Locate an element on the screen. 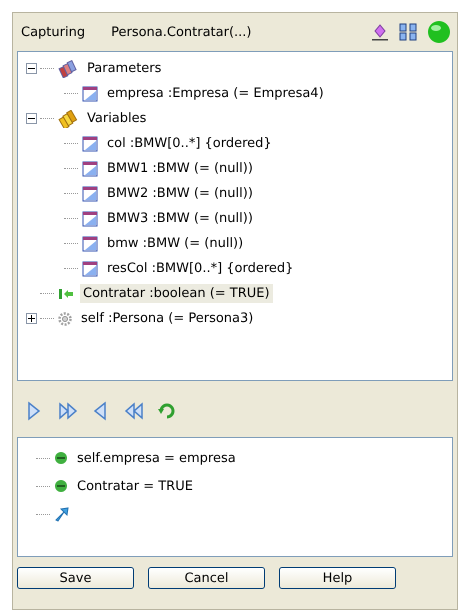 The height and width of the screenshot is (614, 463). tree-item: resCol :BMW[0..*] {ordered} is located at coordinates (200, 268).